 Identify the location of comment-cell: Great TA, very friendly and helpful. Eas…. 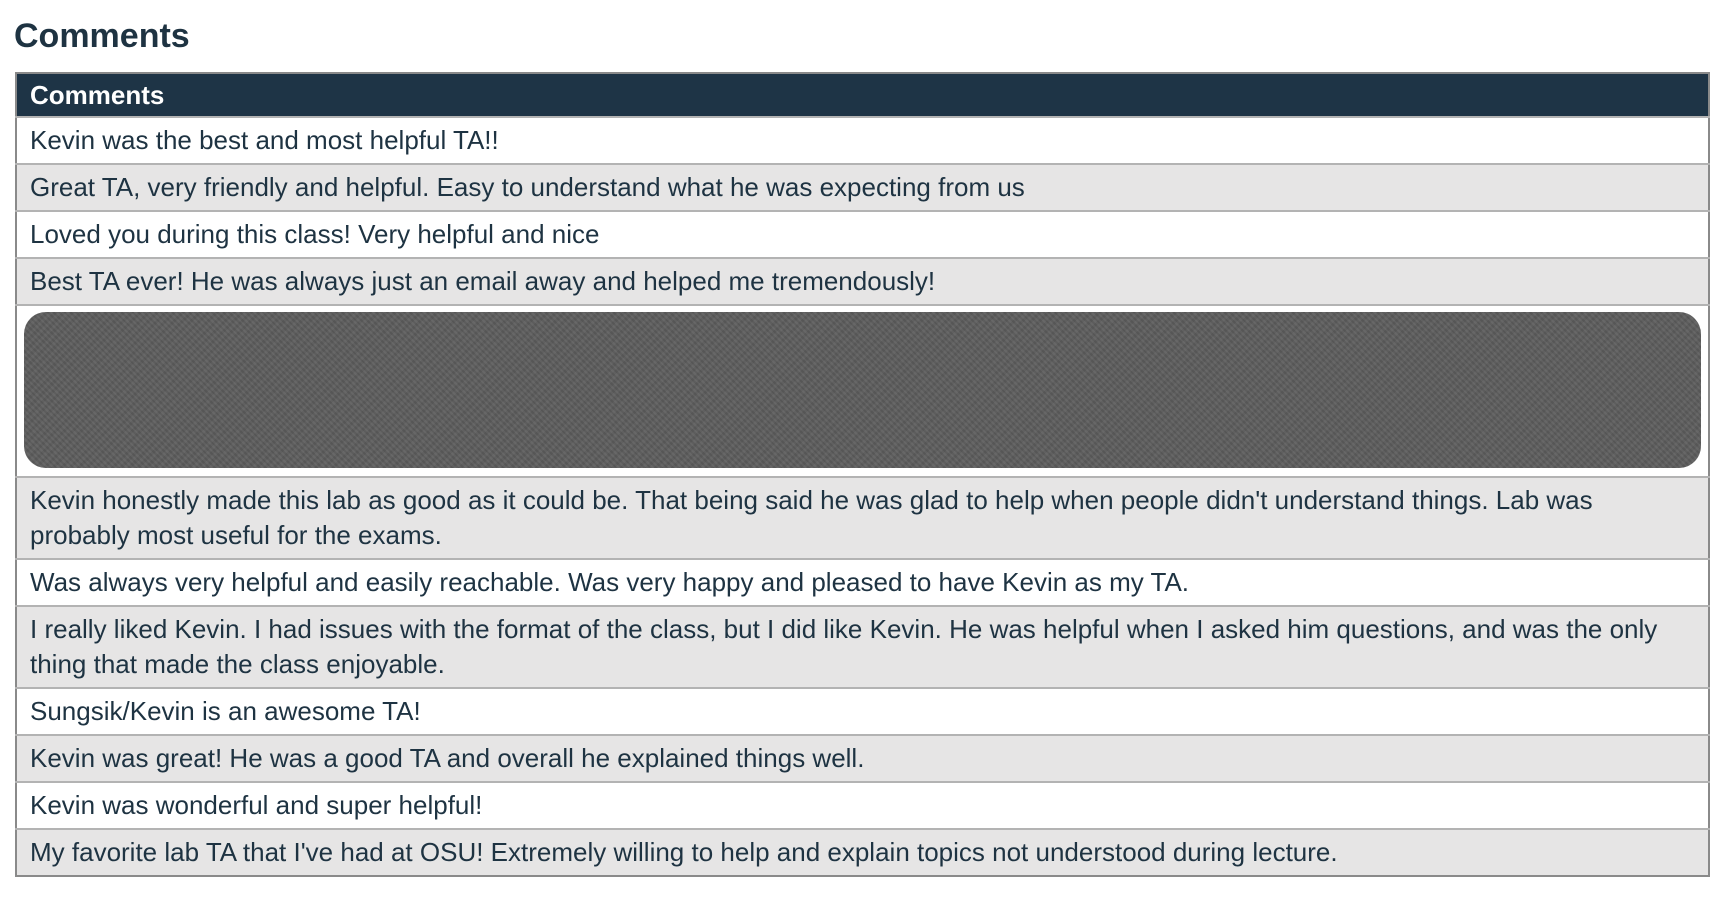
(862, 187).